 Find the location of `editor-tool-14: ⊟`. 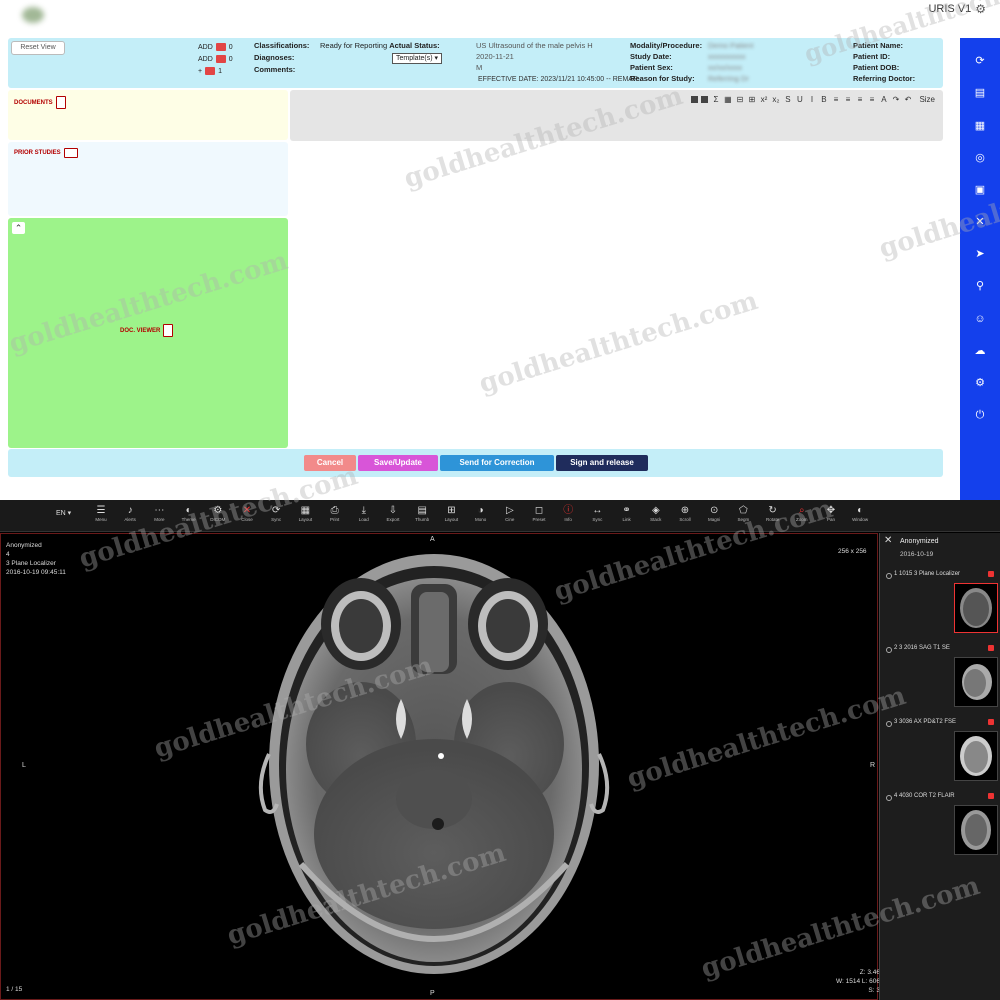

editor-tool-14: ⊟ is located at coordinates (739, 99).